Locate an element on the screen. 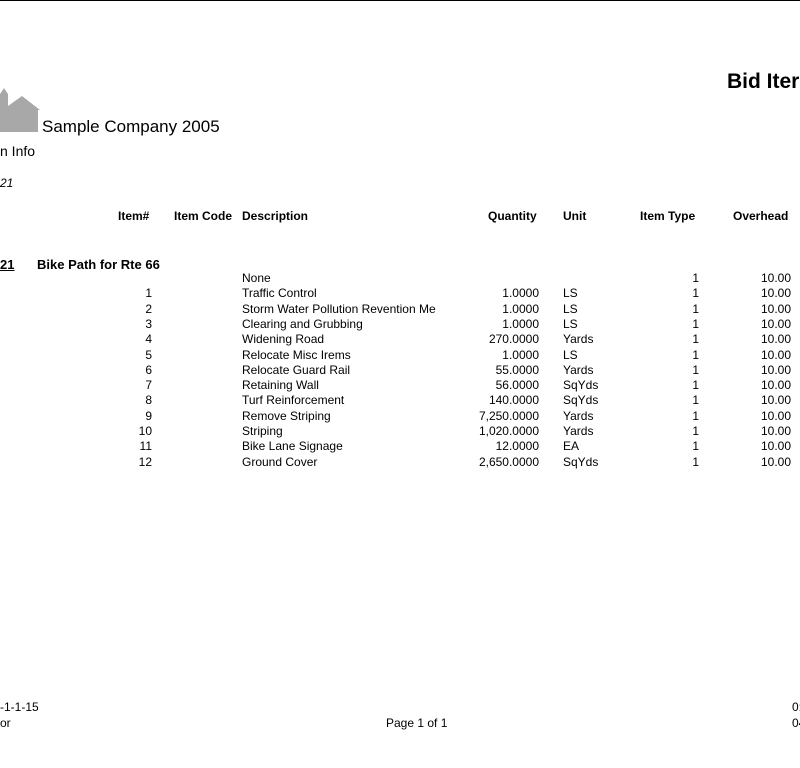 The width and height of the screenshot is (800, 768). item-description: Storm Water Pollution Revention Me is located at coordinates (339, 308).